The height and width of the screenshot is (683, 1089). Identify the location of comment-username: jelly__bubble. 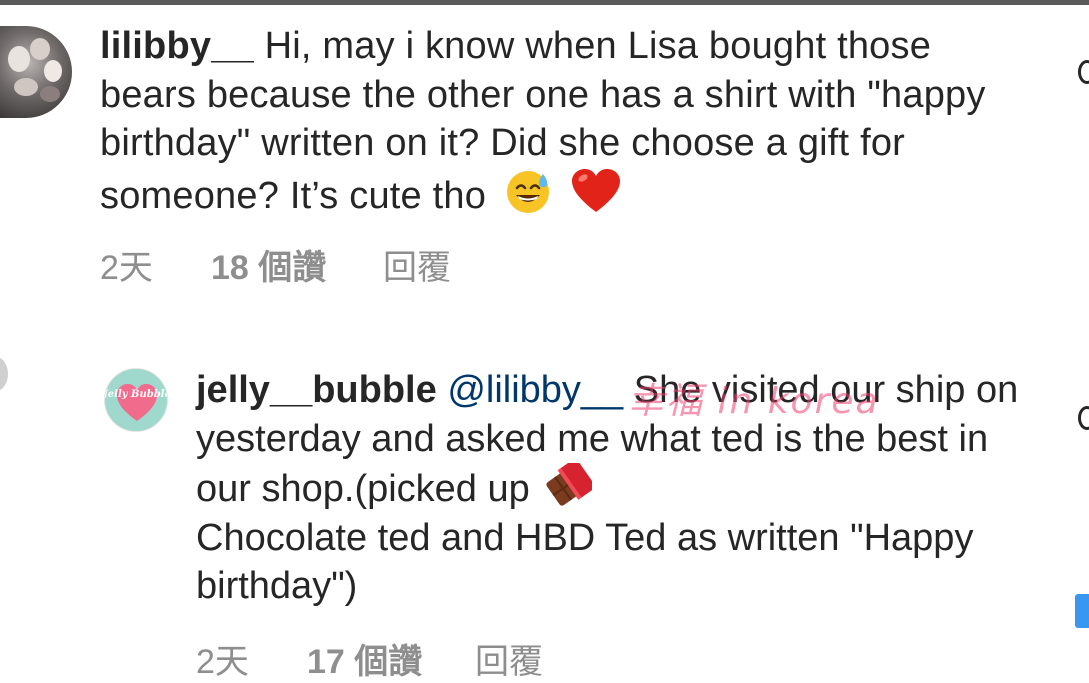
(316, 390).